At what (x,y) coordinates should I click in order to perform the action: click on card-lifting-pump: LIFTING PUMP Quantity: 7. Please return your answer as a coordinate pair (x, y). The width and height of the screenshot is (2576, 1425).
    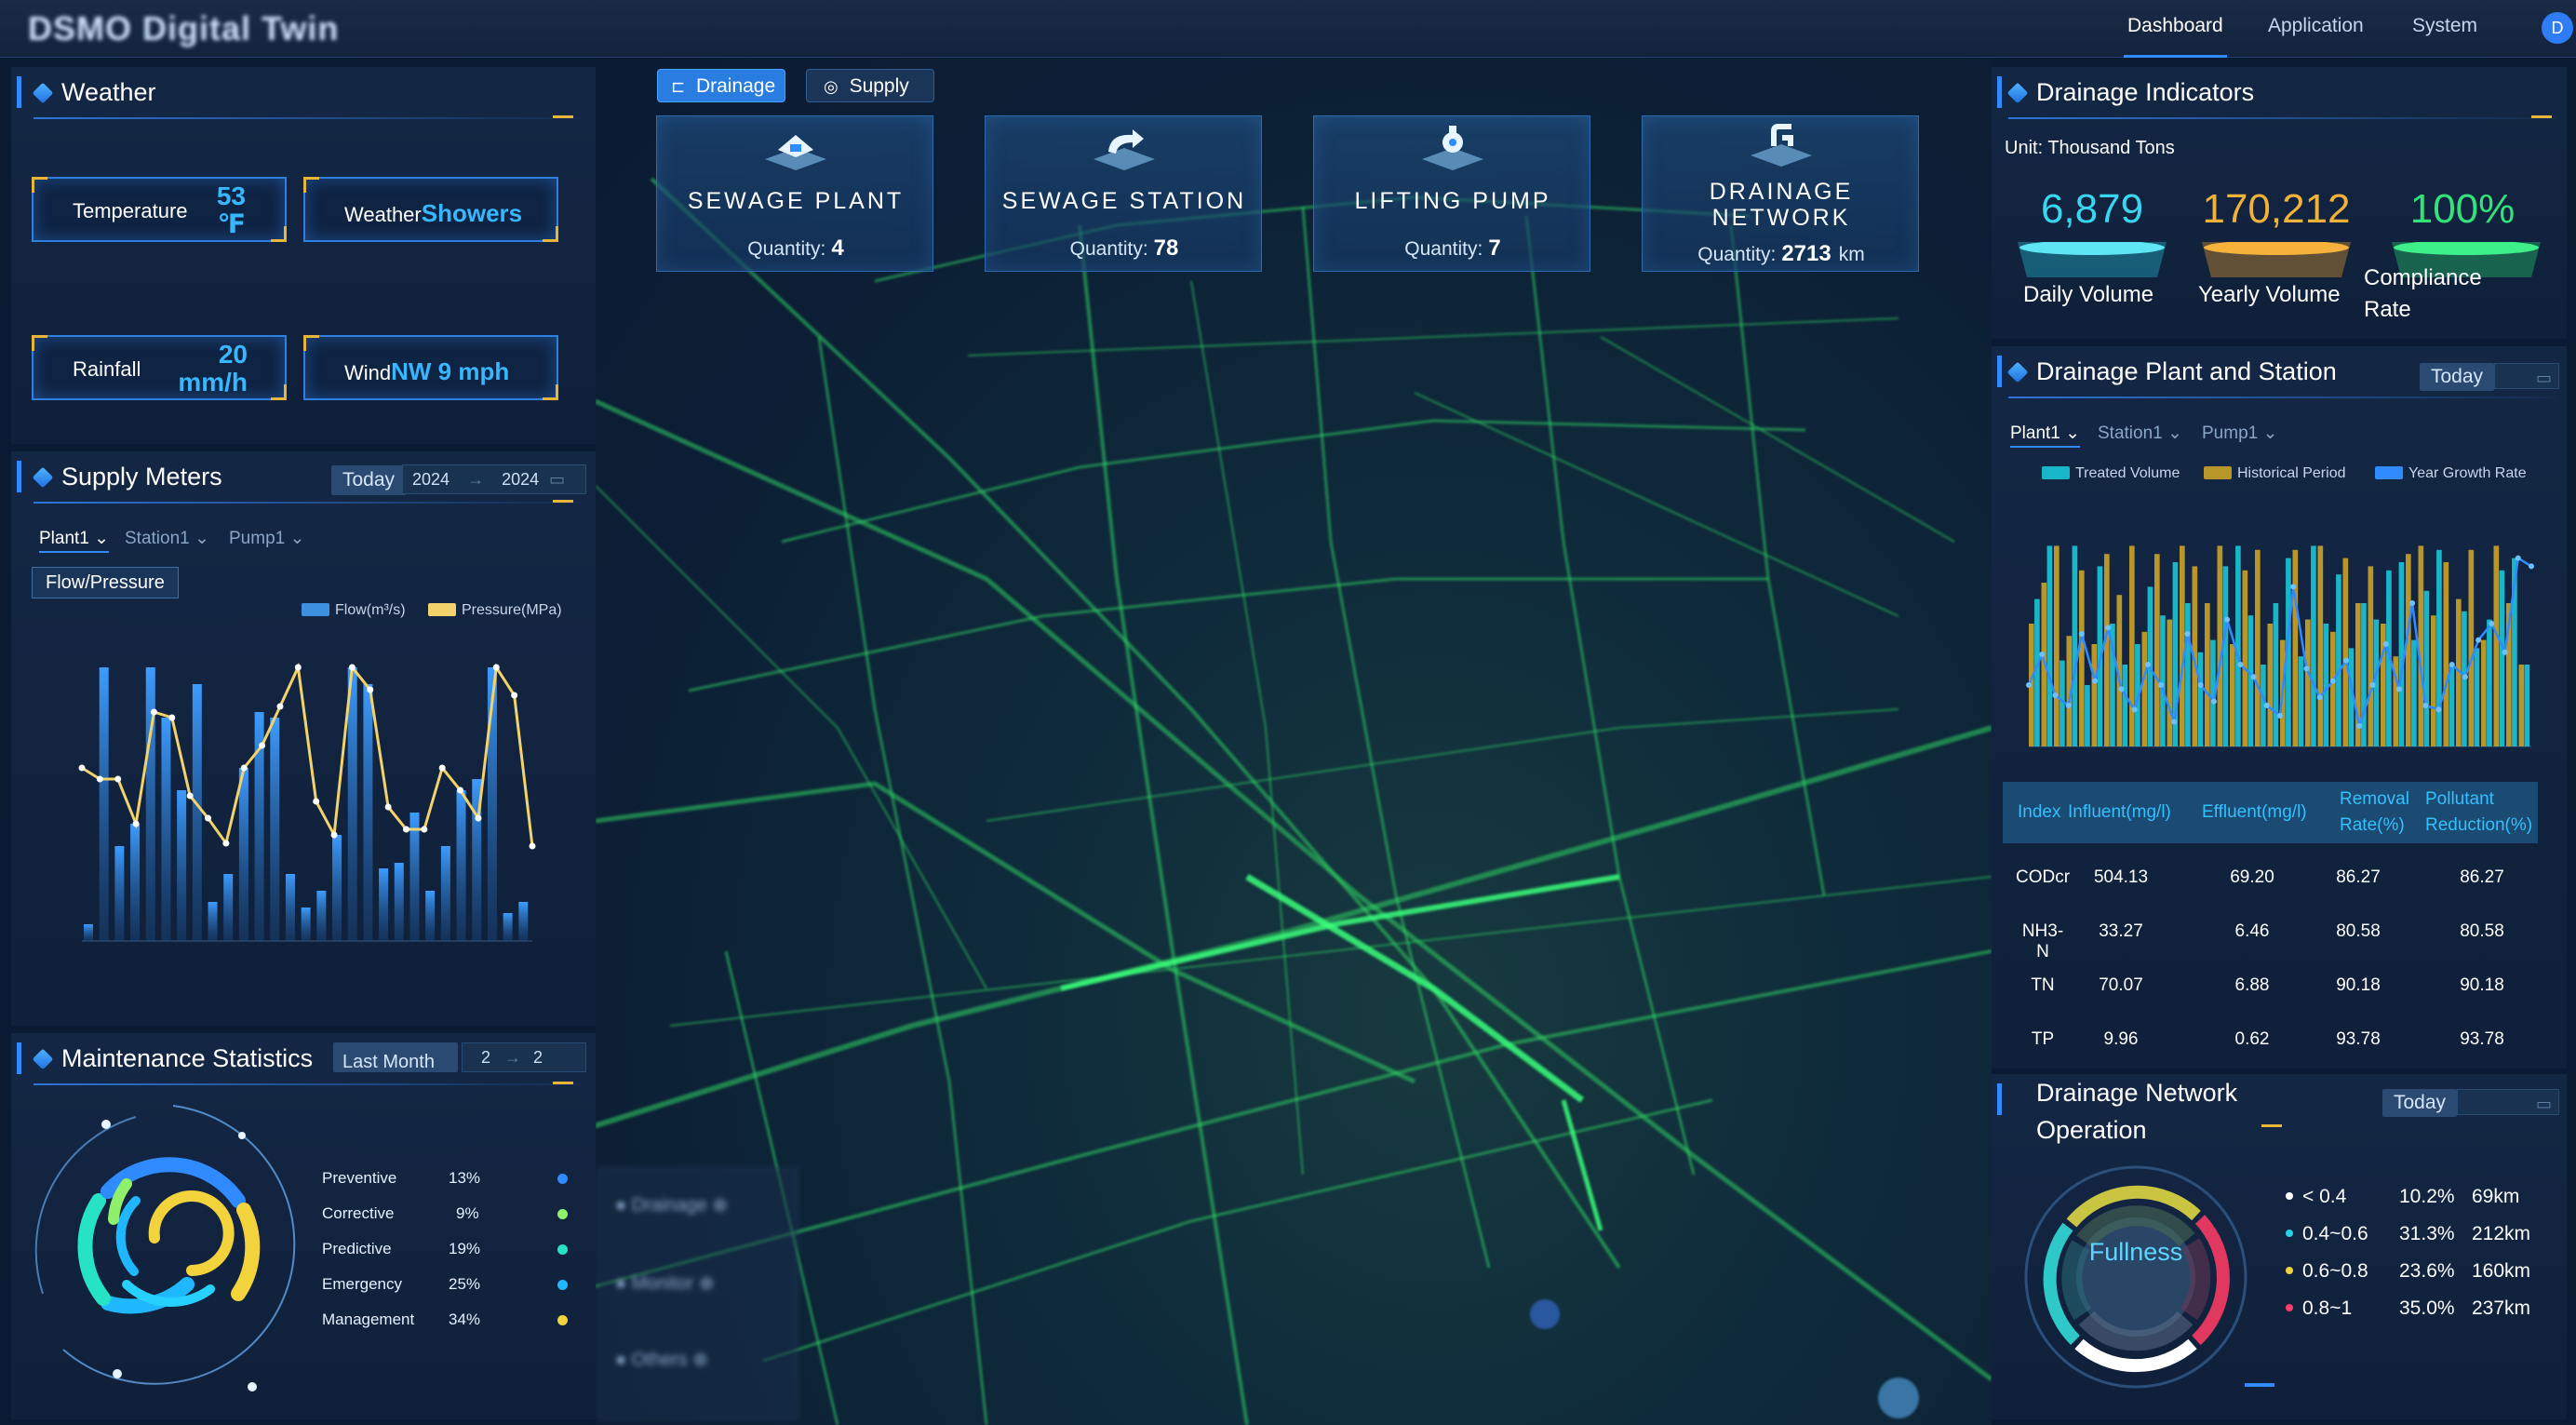
    Looking at the image, I should click on (1451, 193).